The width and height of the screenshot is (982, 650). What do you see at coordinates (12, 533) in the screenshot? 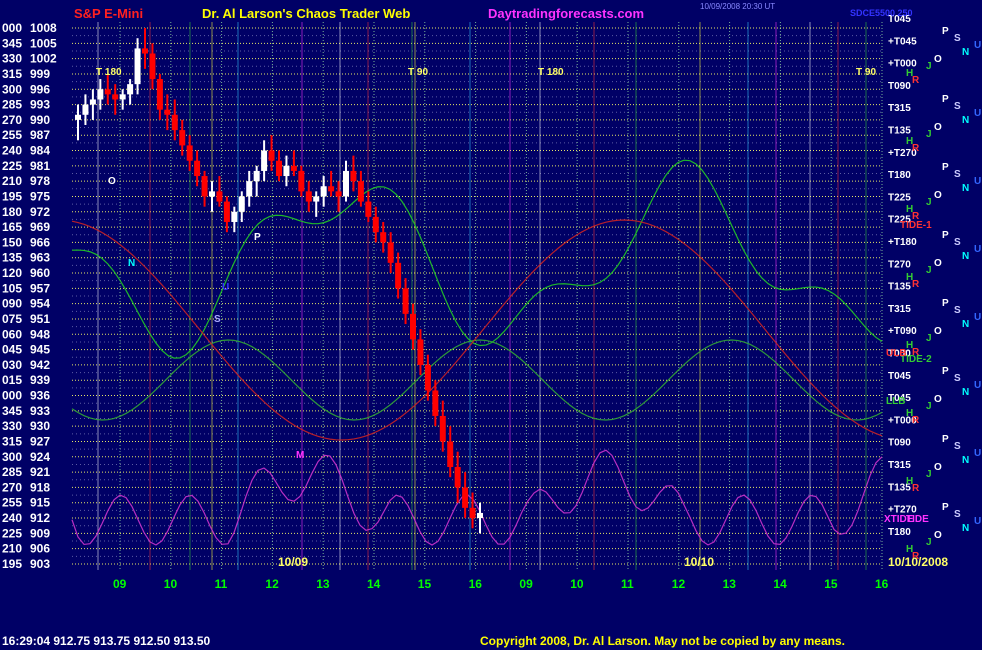
I see `y-tick-angle-33: 225` at bounding box center [12, 533].